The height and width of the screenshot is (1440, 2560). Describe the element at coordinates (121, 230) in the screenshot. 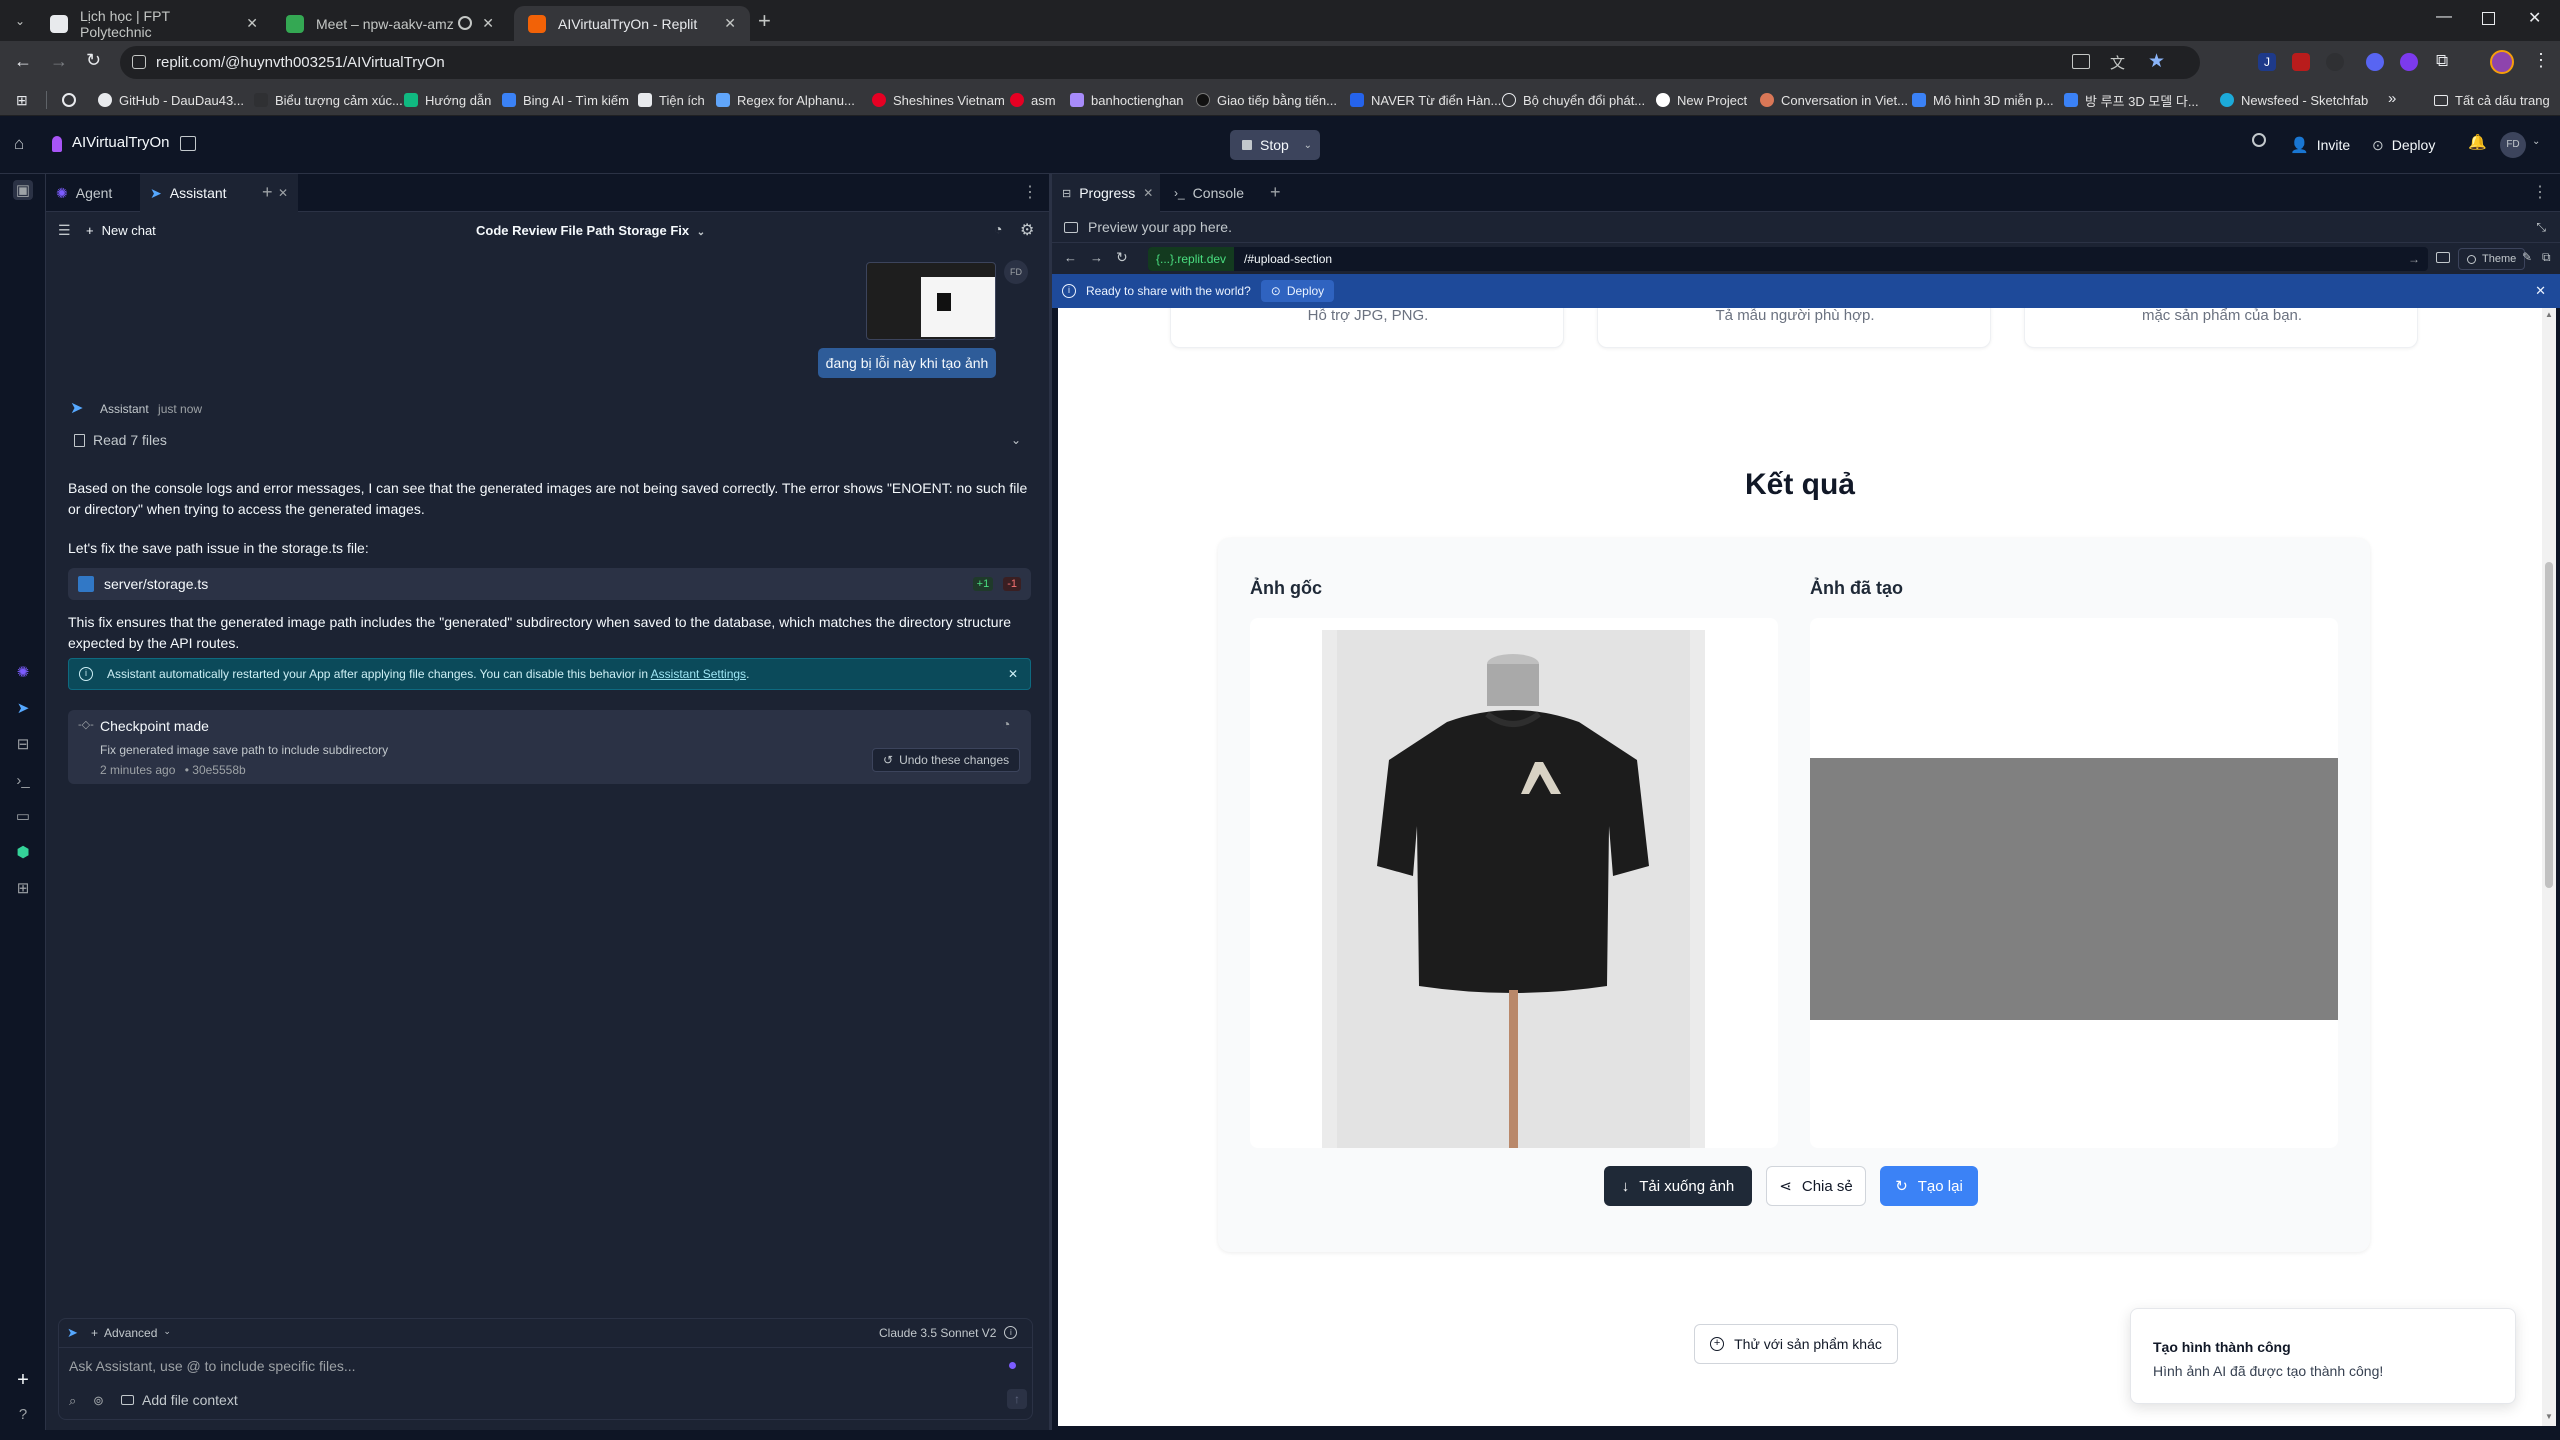

I see `new-chat-button: + New chat` at that location.